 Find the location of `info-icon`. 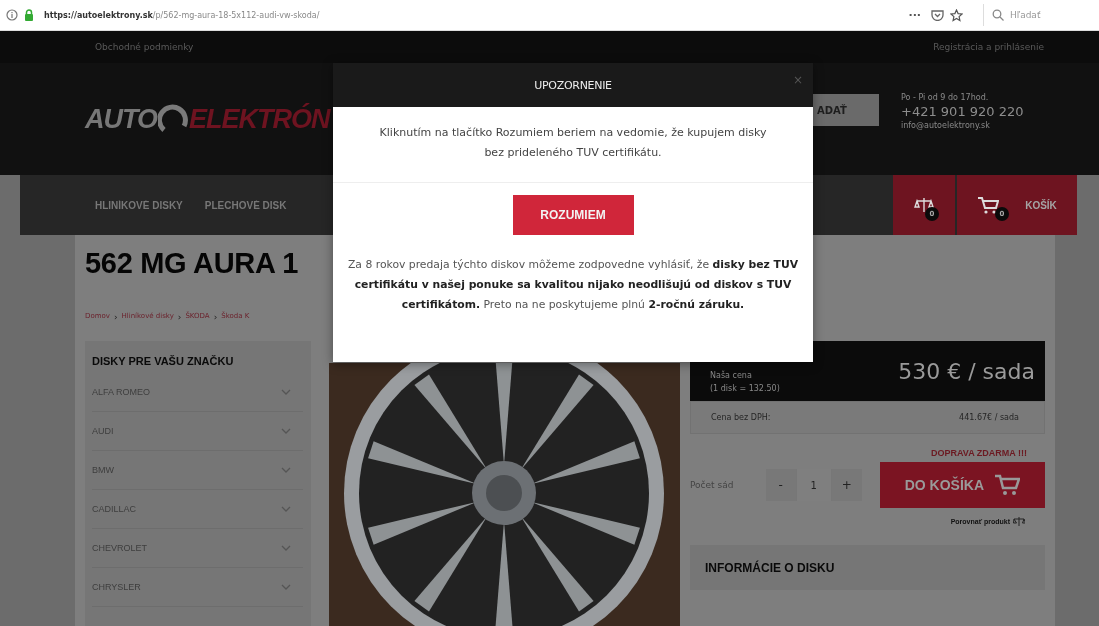

info-icon is located at coordinates (12, 15).